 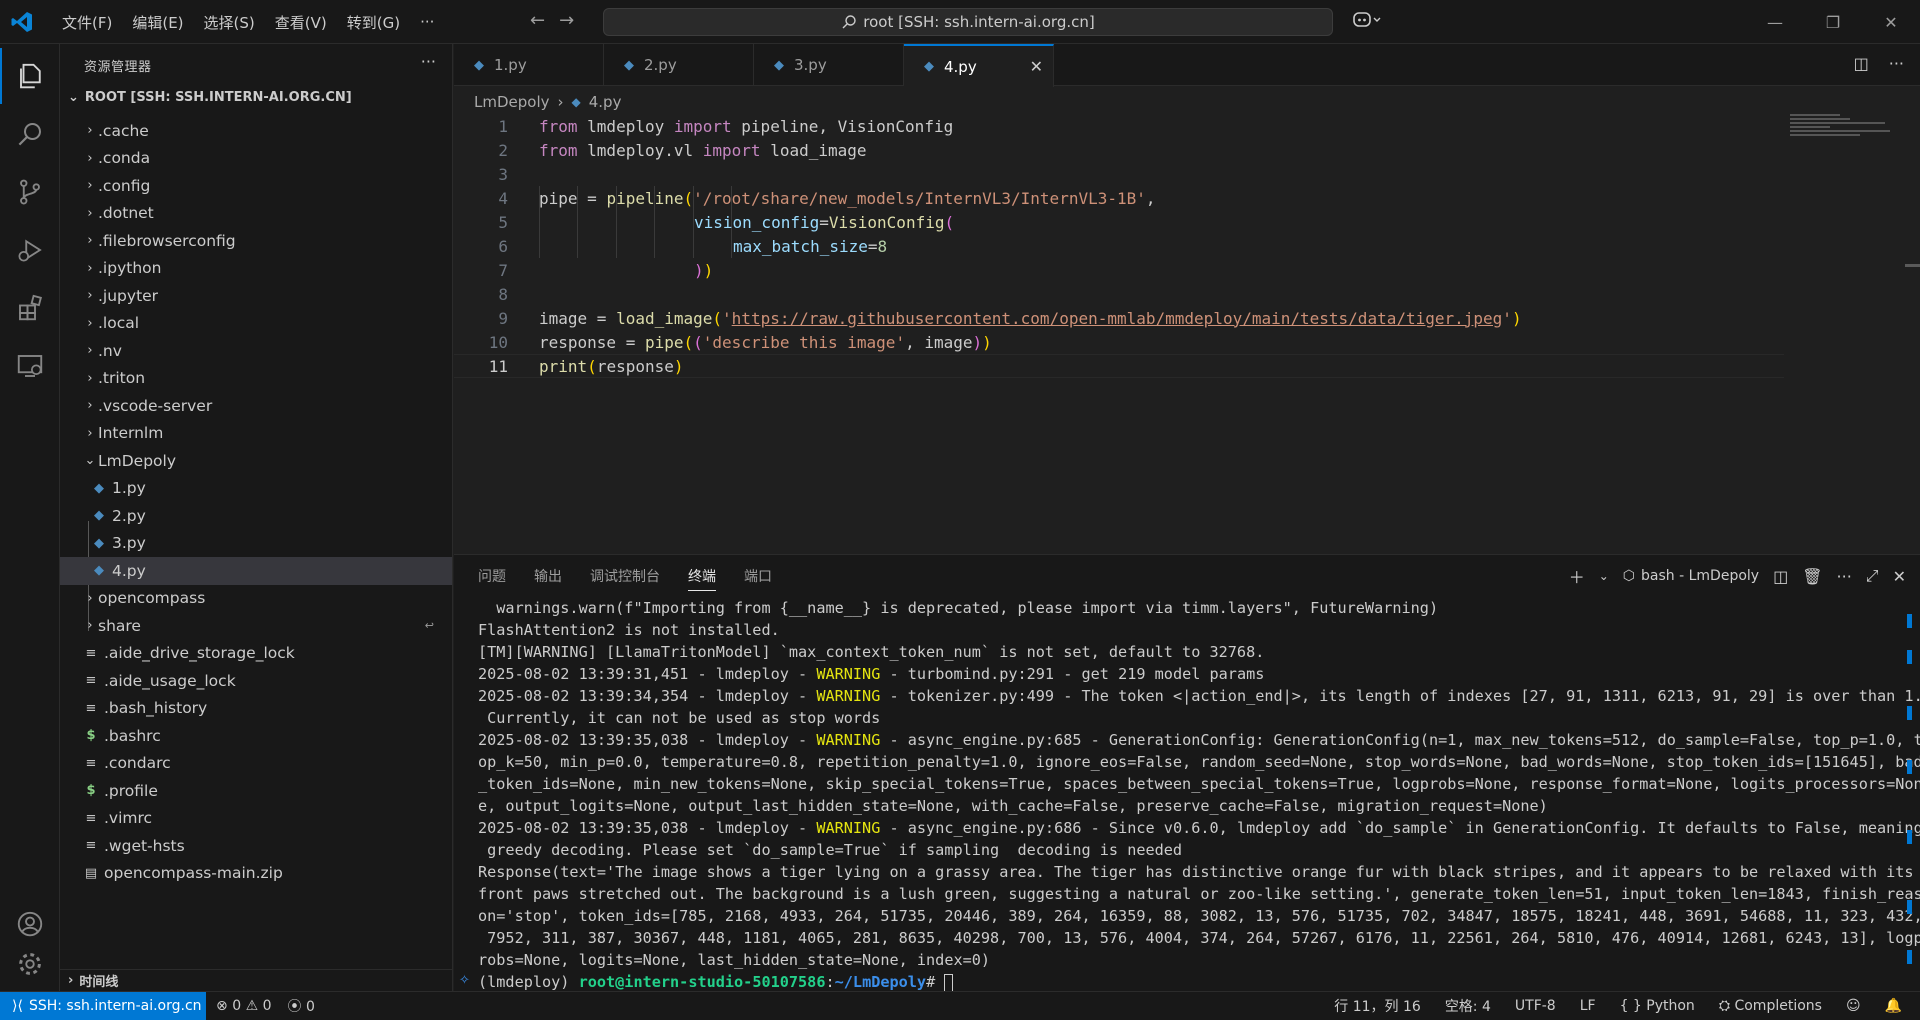 I want to click on tree-item-folder: › .local, so click(x=256, y=324).